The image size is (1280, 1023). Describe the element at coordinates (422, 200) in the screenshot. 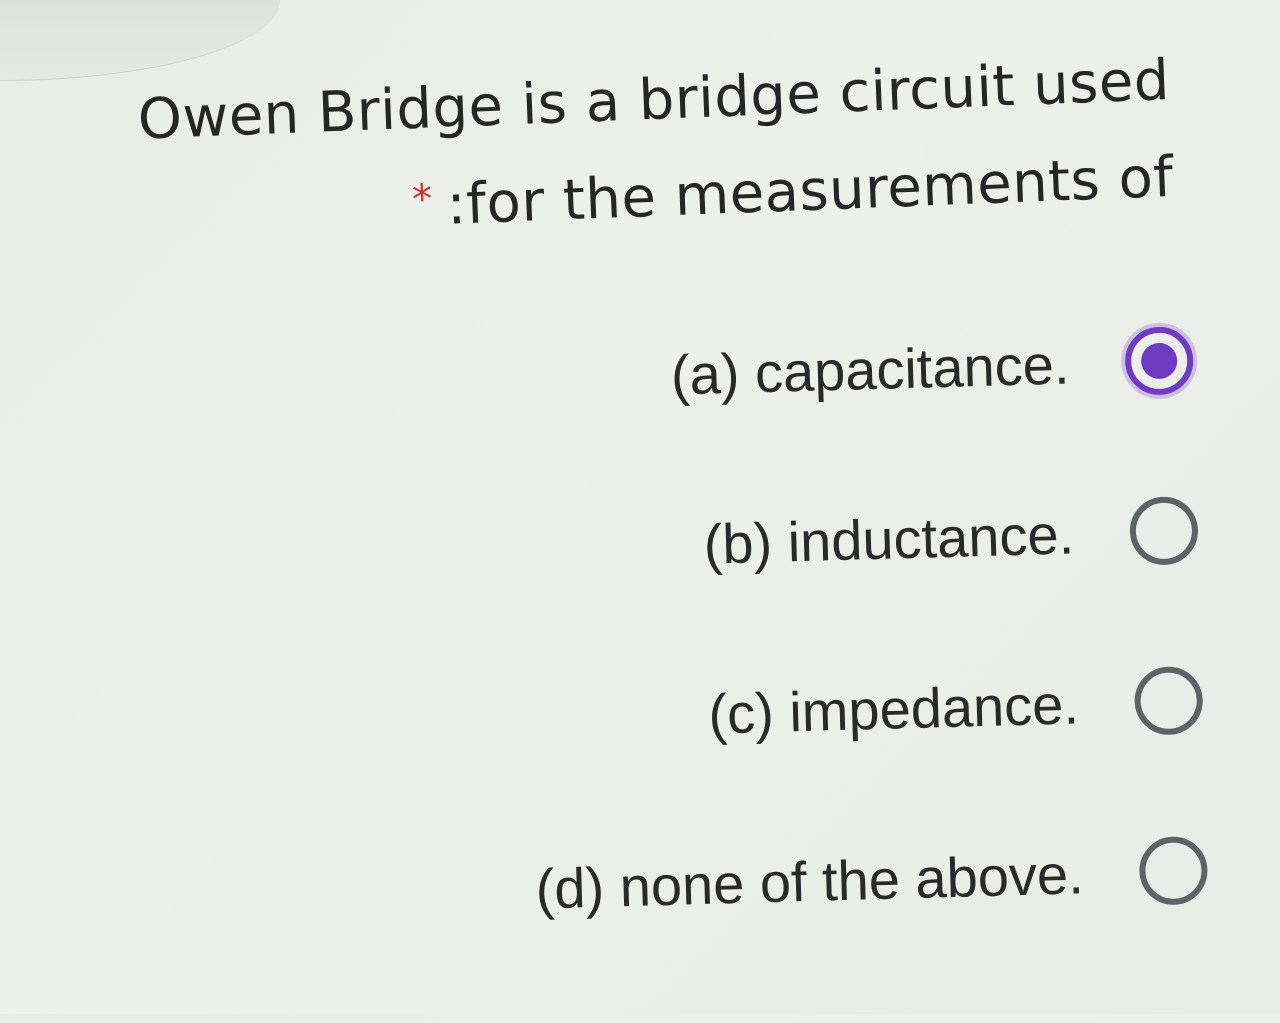

I see `required-asterisk: *` at that location.